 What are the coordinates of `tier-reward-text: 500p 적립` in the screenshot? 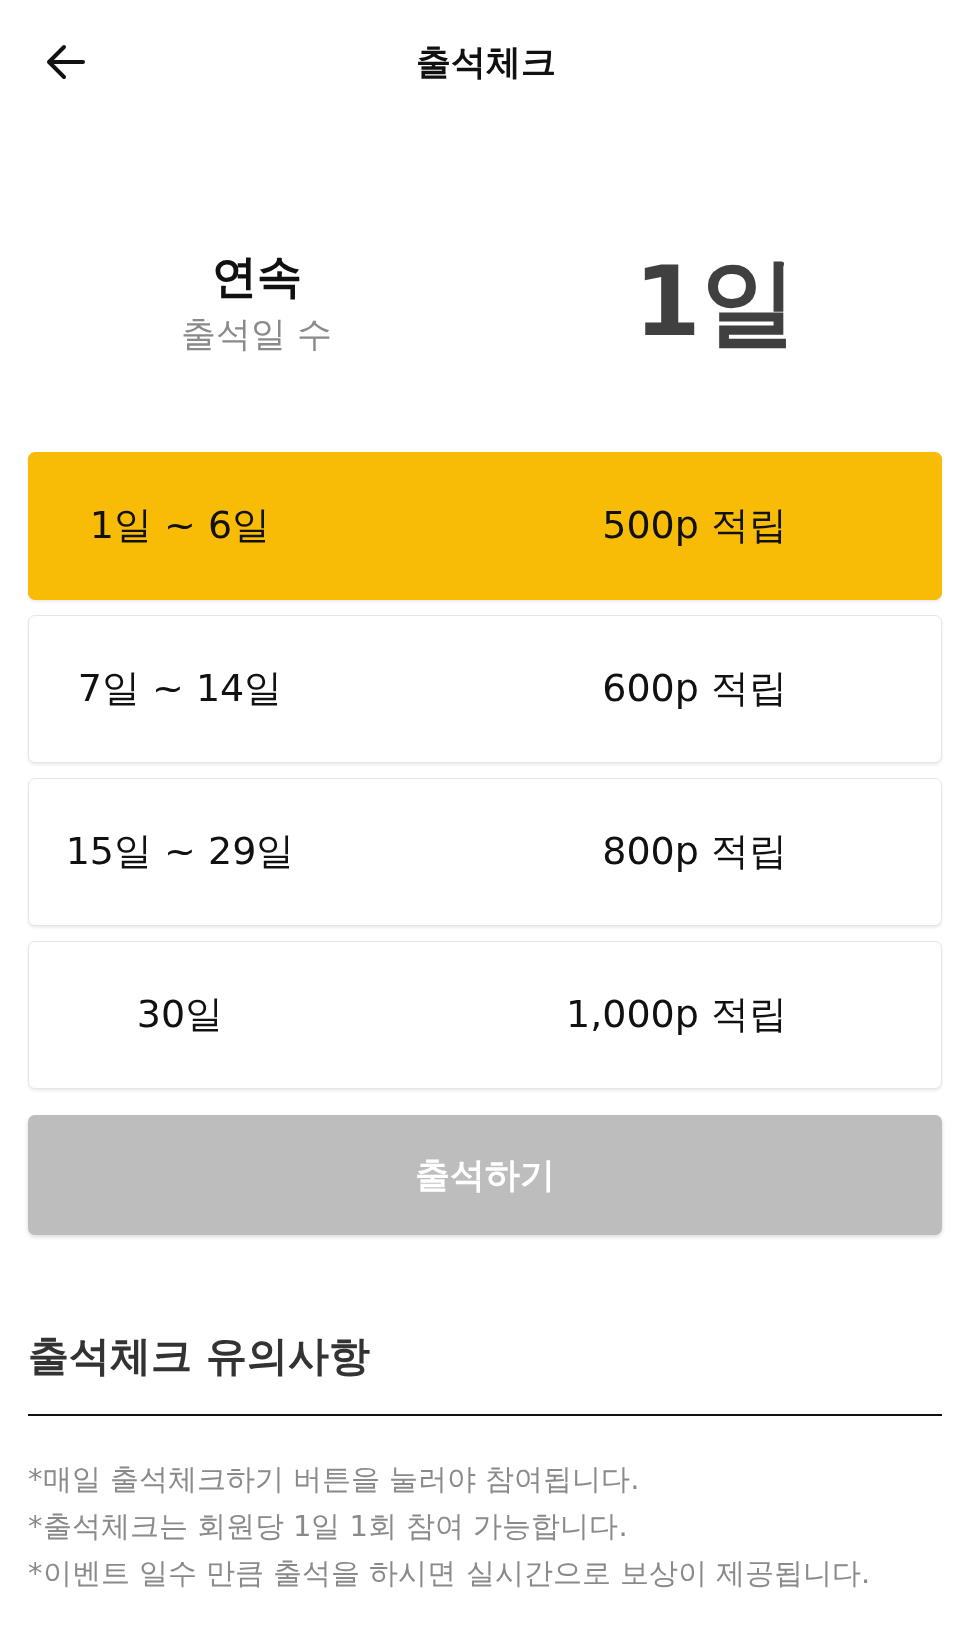 It's located at (694, 526).